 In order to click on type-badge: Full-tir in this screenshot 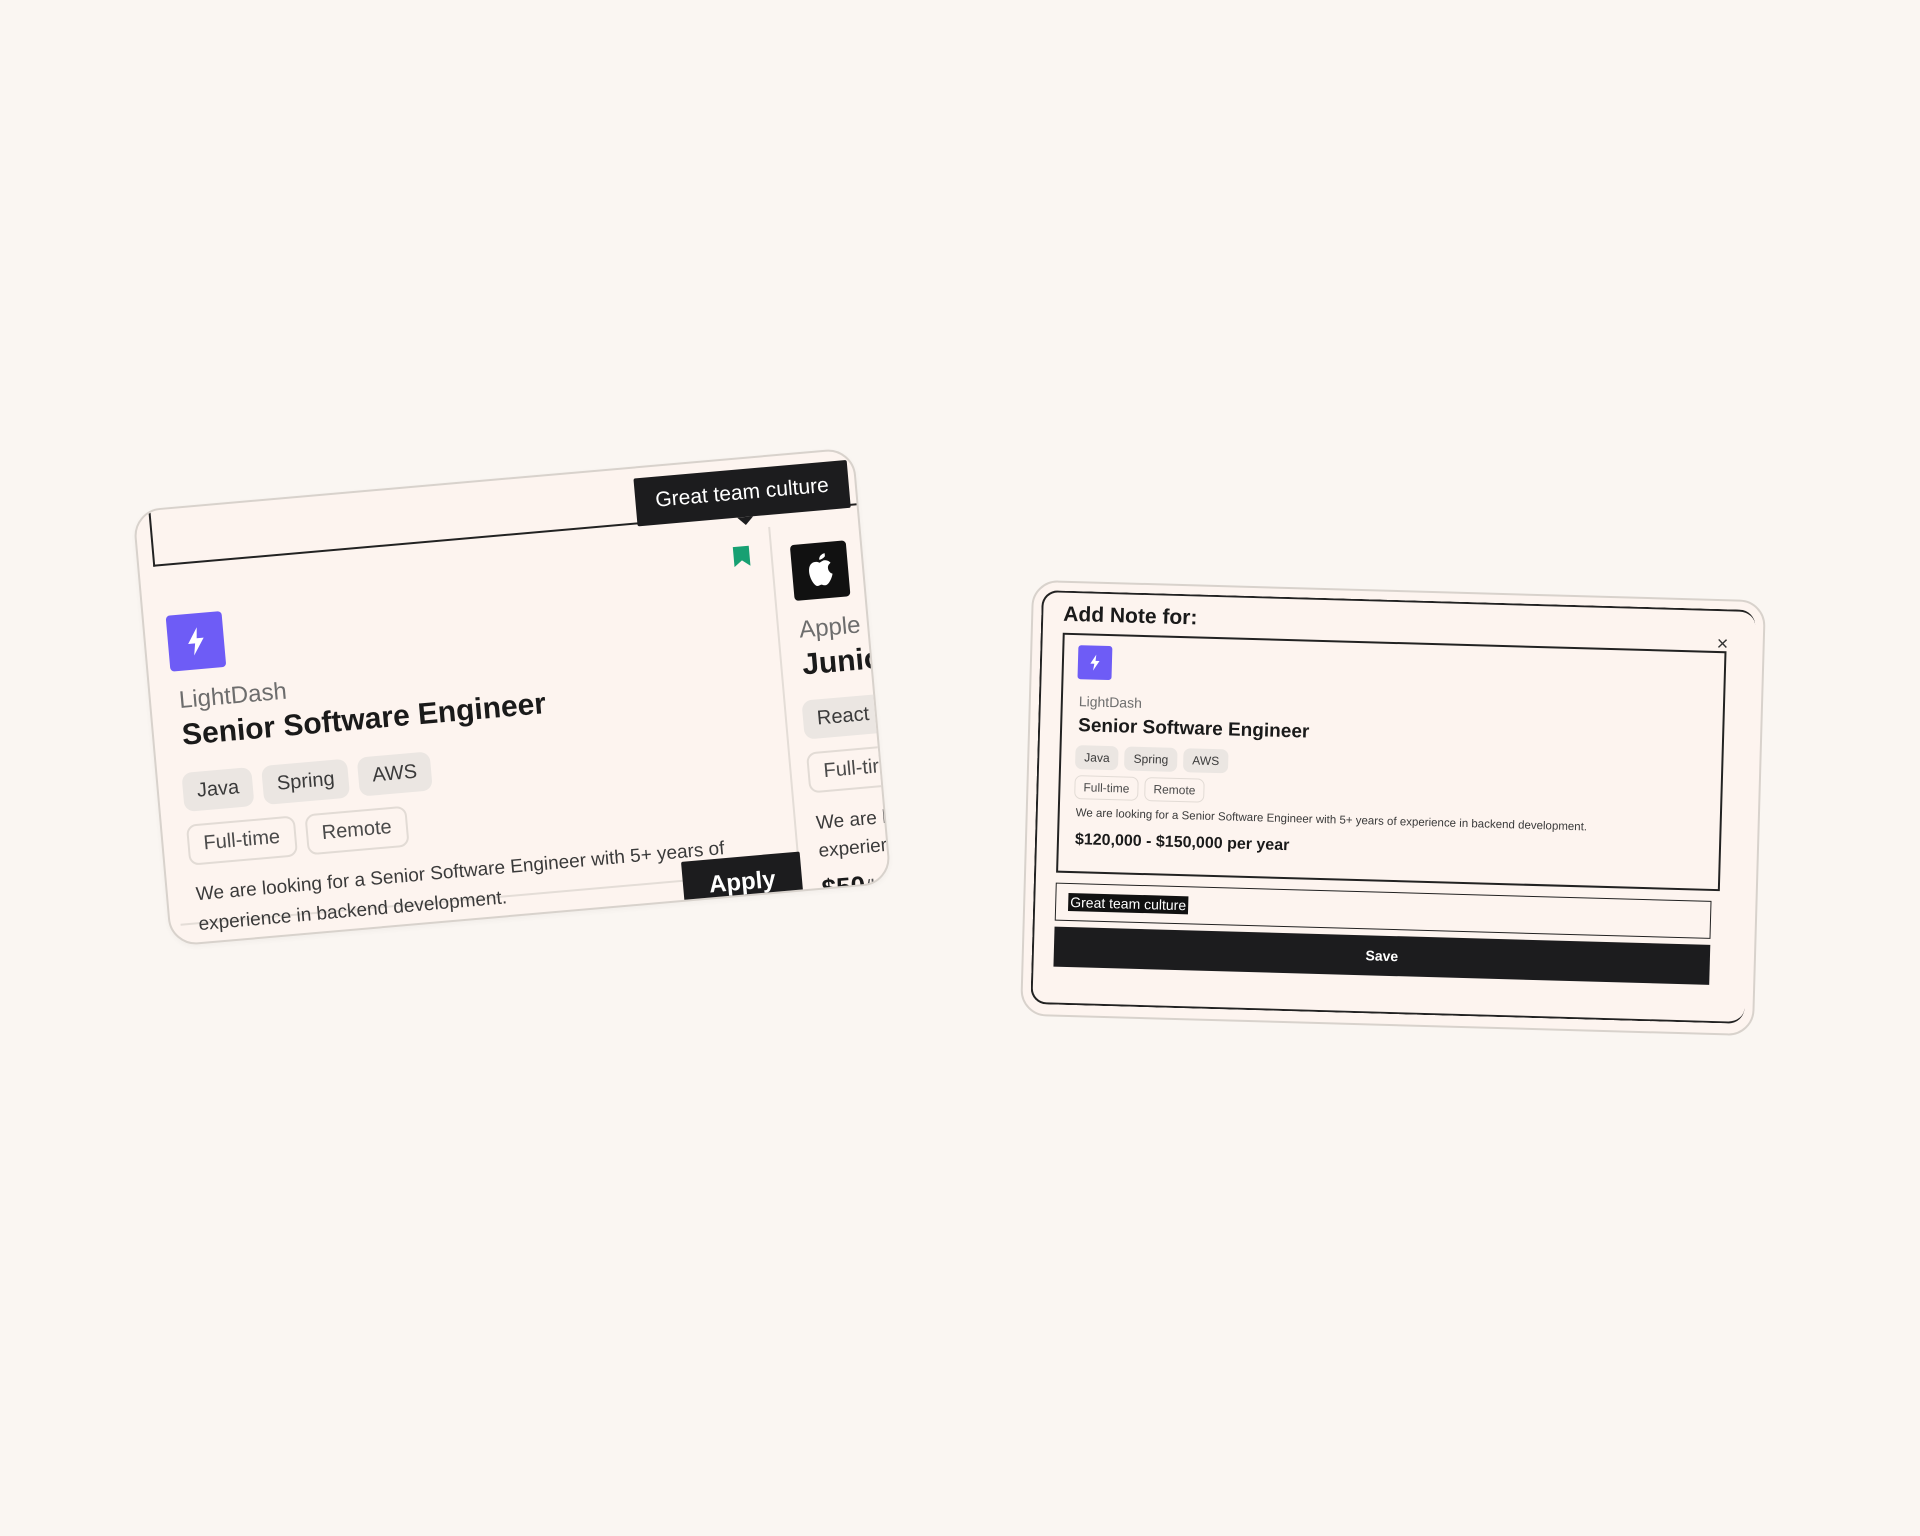, I will do `click(848, 769)`.